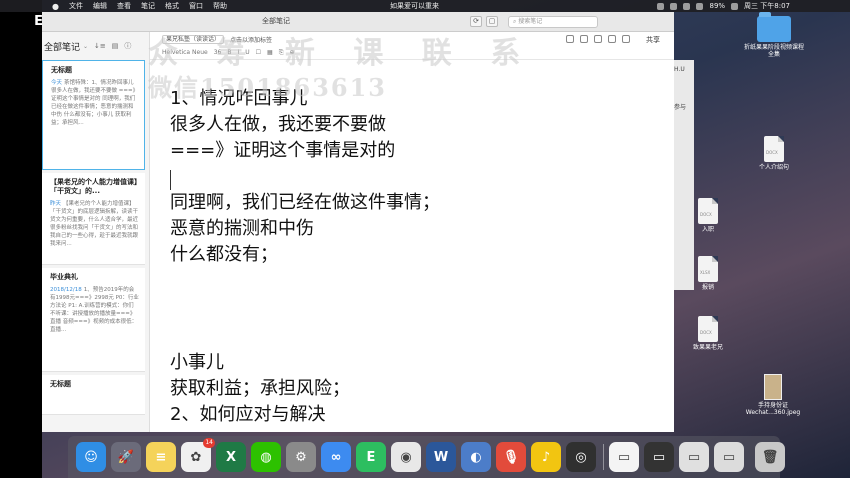  What do you see at coordinates (100, 6) in the screenshot?
I see `menu-edit: 编辑` at bounding box center [100, 6].